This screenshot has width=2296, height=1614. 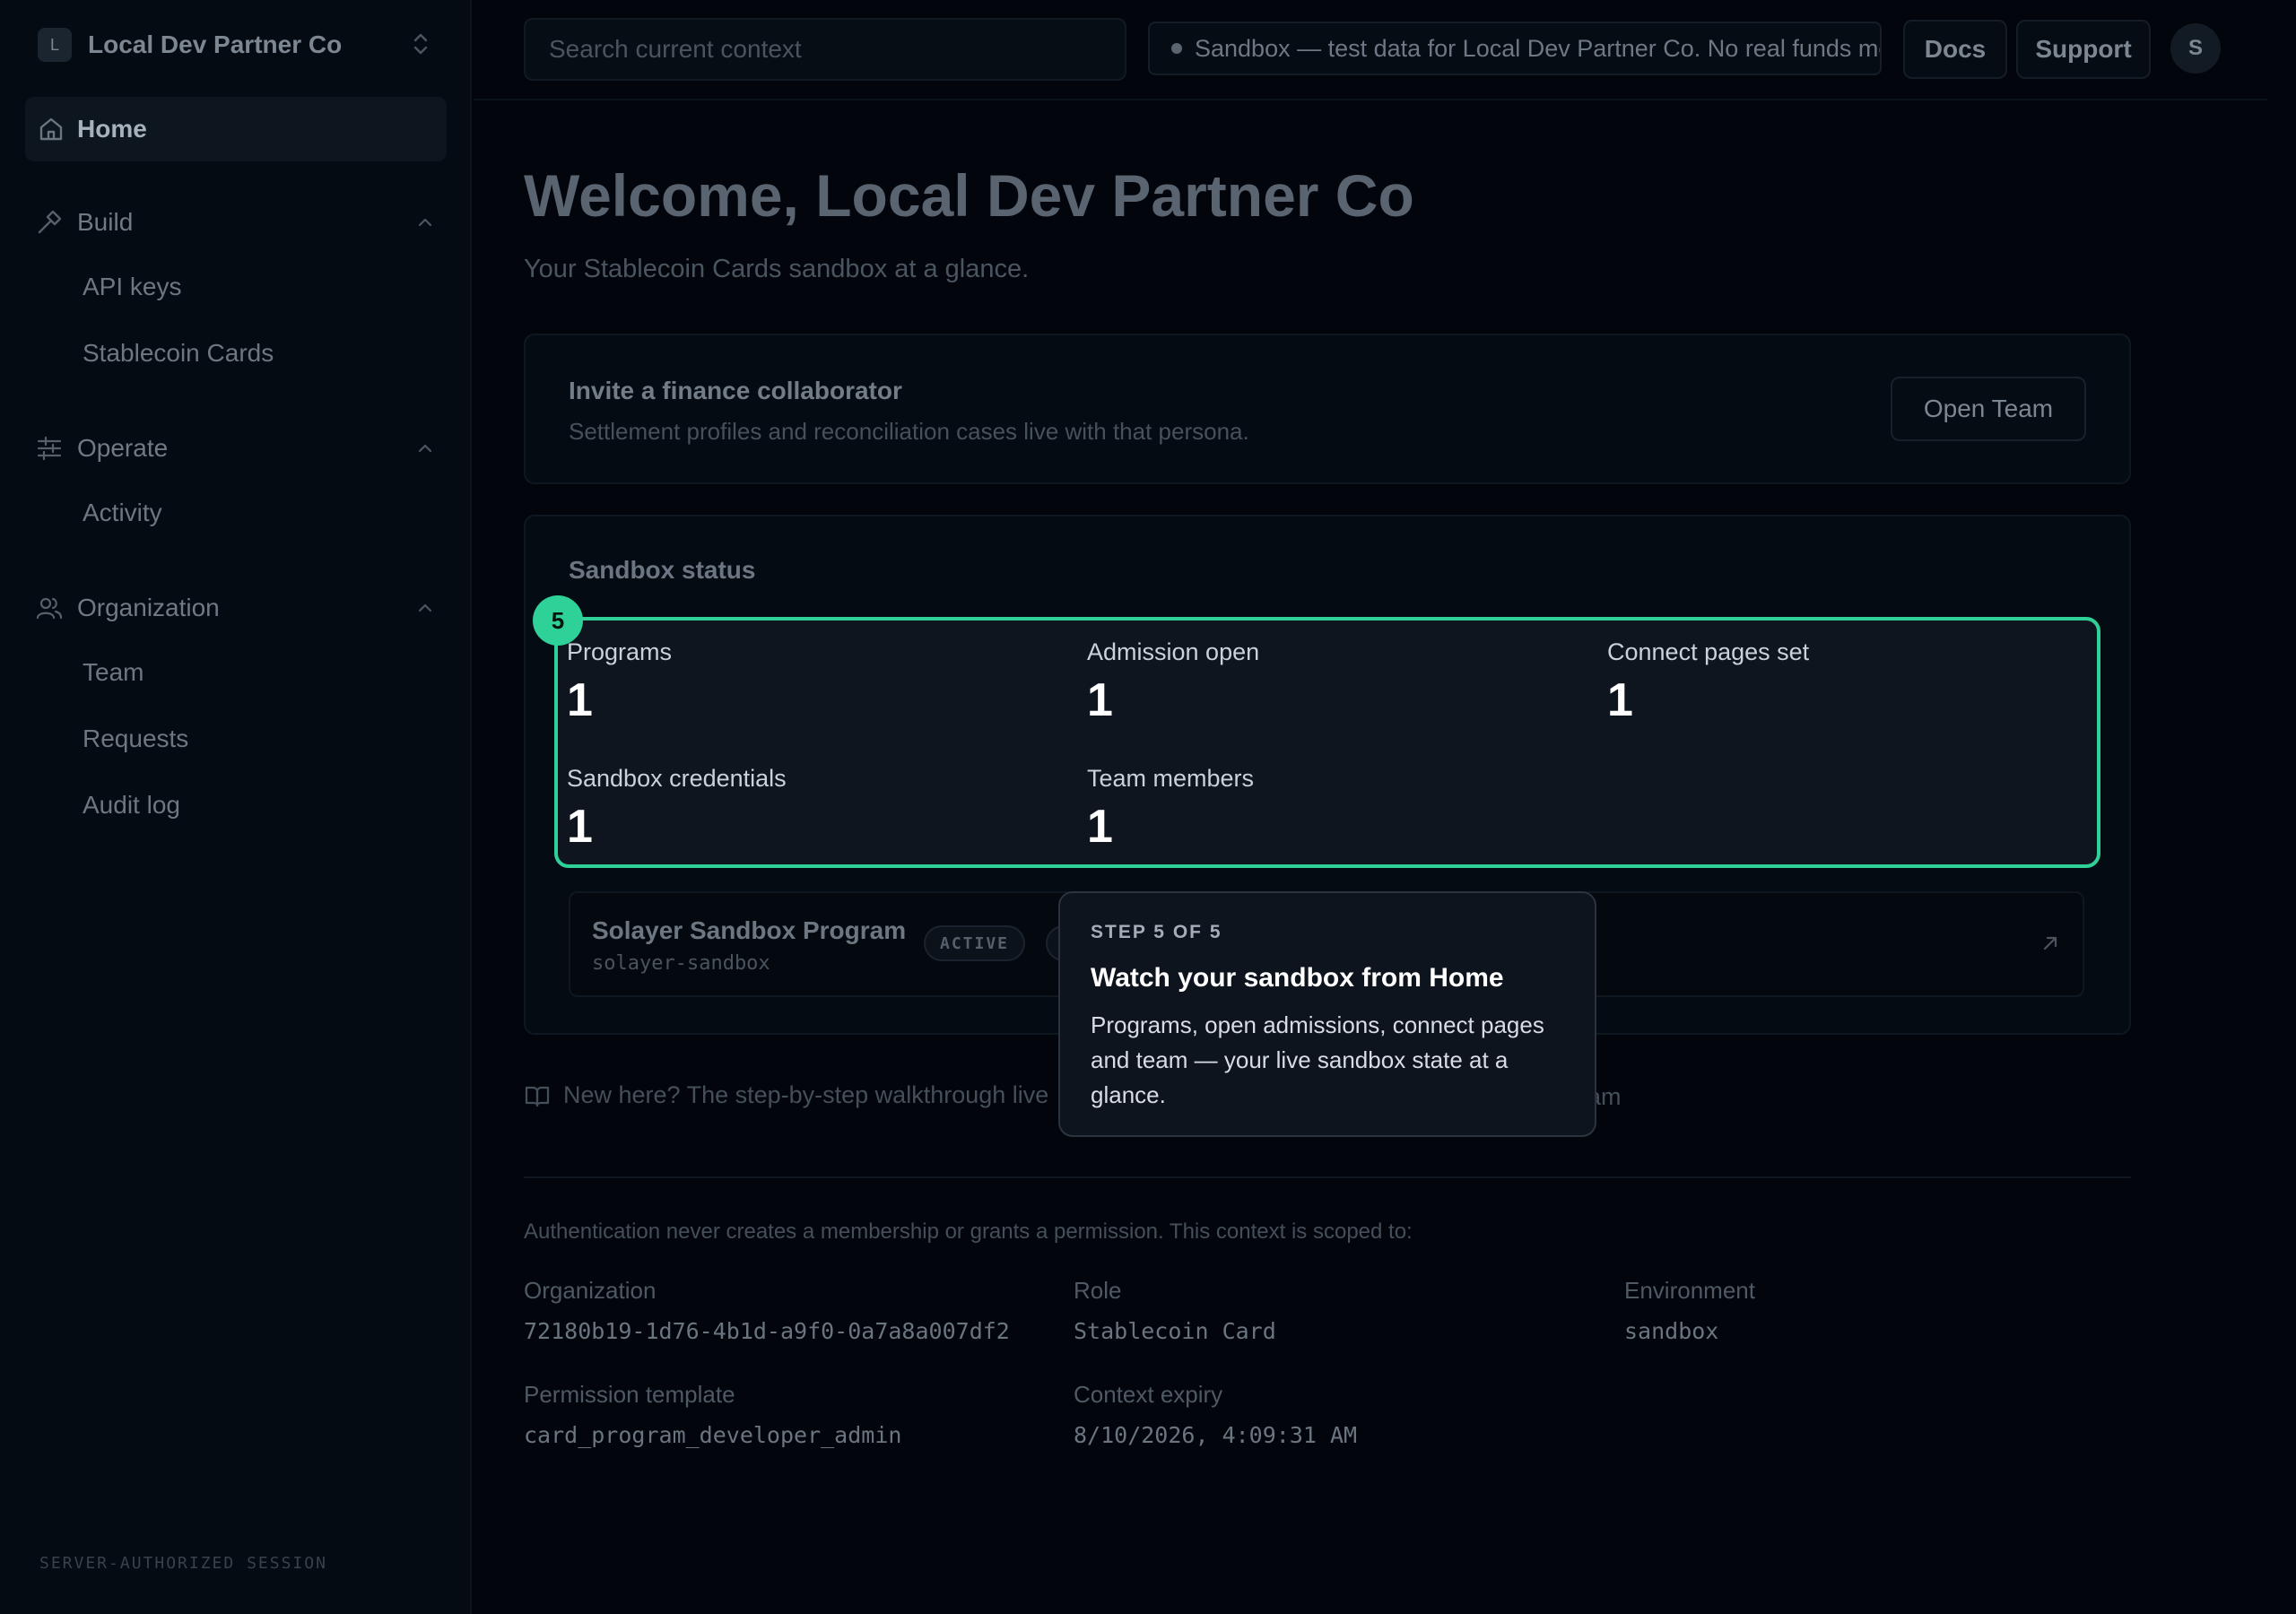 I want to click on context-role-value: Stablecoin Card, so click(x=1175, y=1331).